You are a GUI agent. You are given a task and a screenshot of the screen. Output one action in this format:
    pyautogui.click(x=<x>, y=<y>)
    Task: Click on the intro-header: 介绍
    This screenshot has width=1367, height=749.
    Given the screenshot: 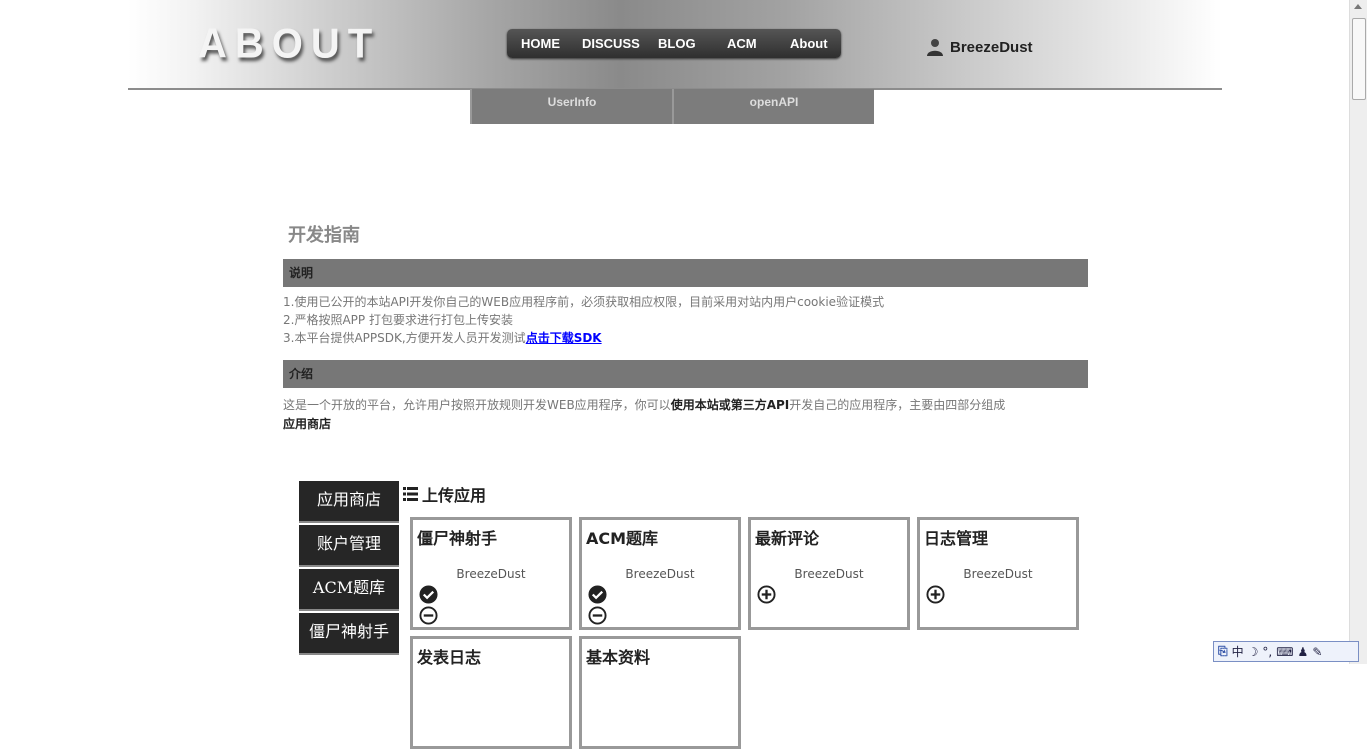 What is the action you would take?
    pyautogui.click(x=685, y=374)
    